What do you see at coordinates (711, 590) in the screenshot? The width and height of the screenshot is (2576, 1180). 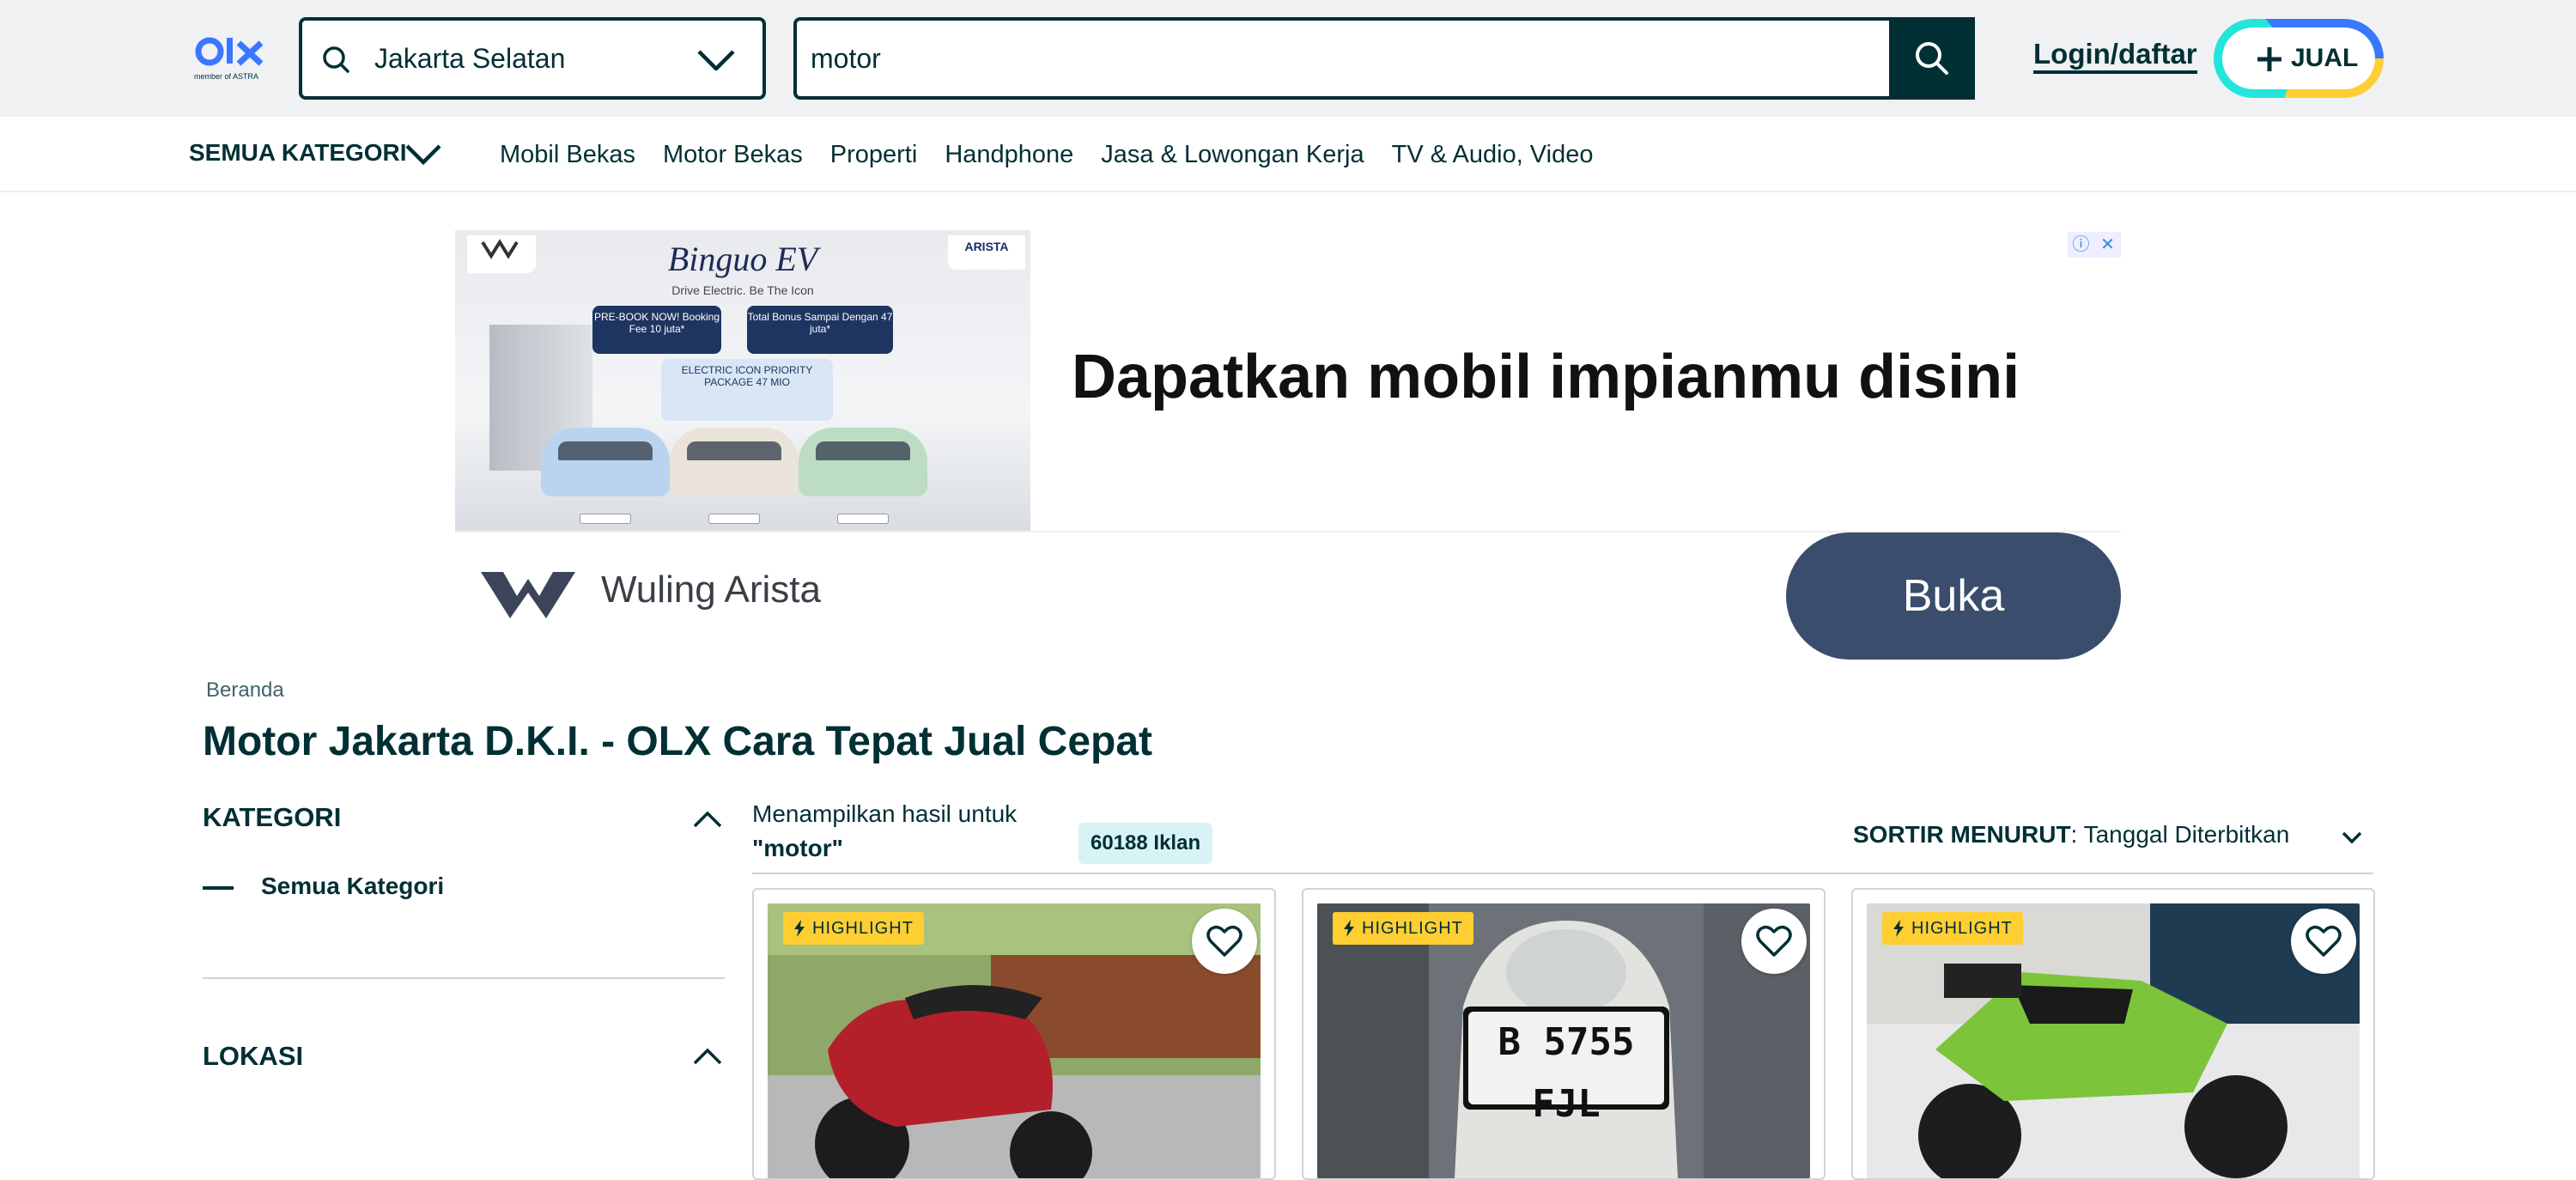 I see `ad-advertiser: Wuling Arista` at bounding box center [711, 590].